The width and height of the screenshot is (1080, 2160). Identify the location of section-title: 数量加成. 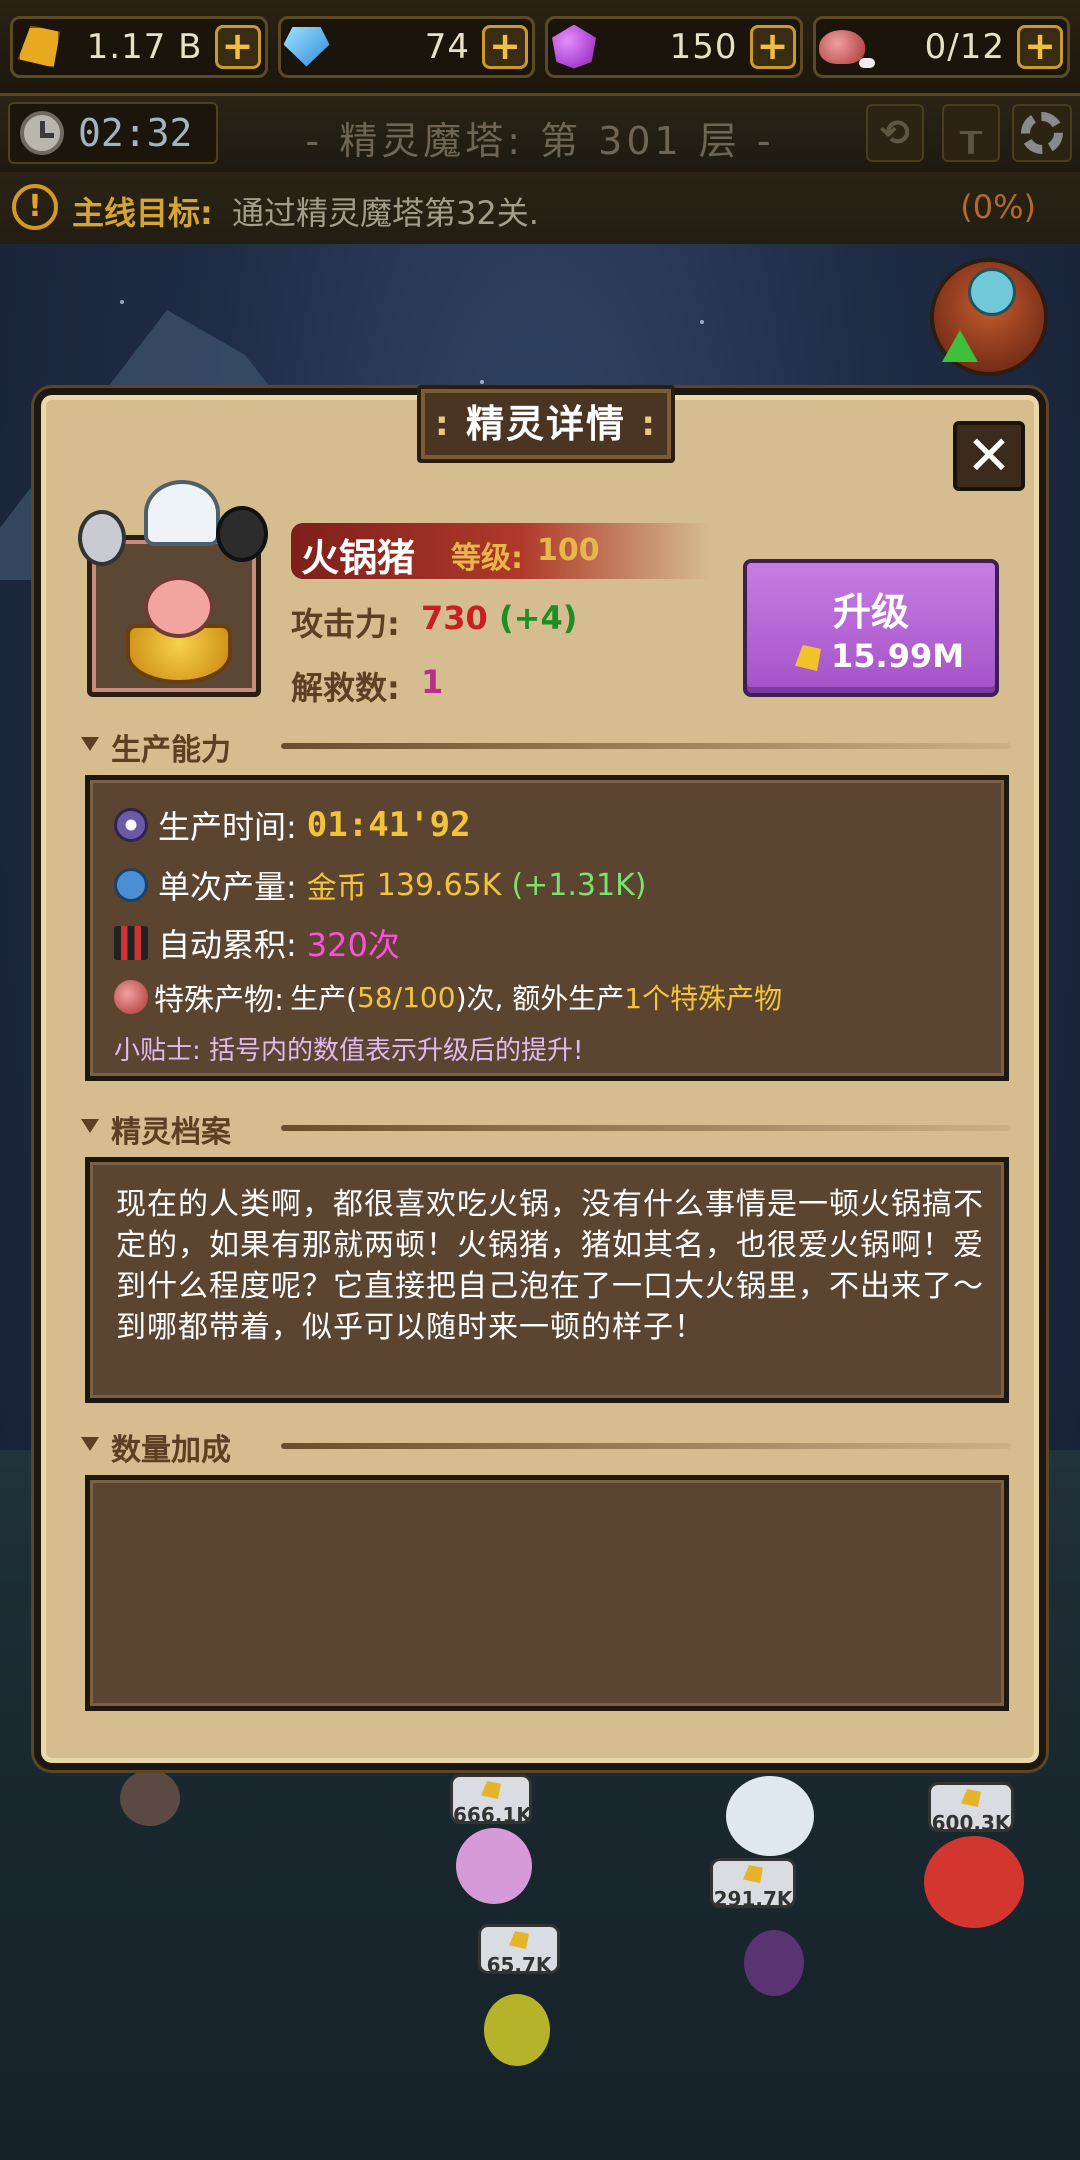
(171, 1450).